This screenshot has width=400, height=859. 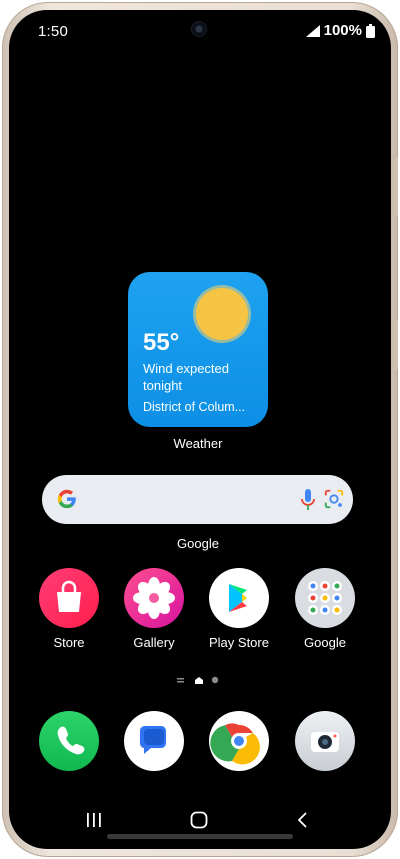 What do you see at coordinates (66, 499) in the screenshot?
I see `google-g-icon` at bounding box center [66, 499].